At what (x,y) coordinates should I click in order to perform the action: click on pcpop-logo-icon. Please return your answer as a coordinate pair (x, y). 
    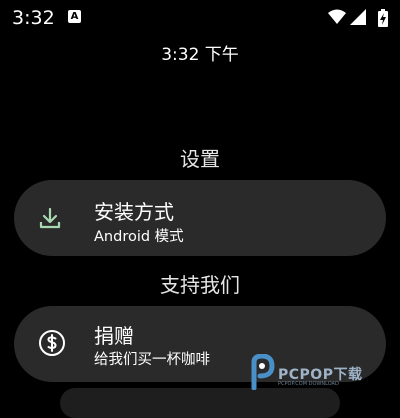
    Looking at the image, I should click on (263, 372).